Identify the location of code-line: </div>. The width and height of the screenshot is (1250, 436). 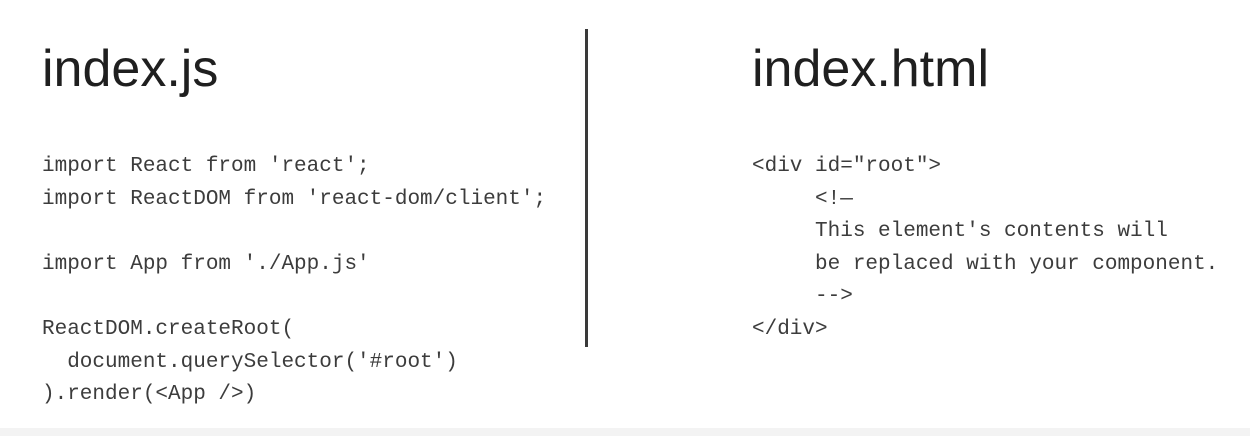
(790, 329).